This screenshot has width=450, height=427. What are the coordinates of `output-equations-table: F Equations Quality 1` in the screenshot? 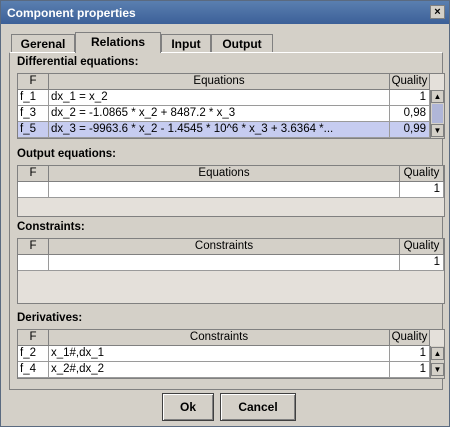 It's located at (231, 191).